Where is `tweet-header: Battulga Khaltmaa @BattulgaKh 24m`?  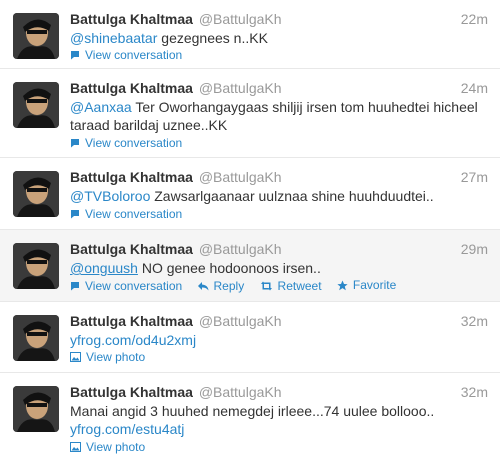 tweet-header: Battulga Khaltmaa @BattulgaKh 24m is located at coordinates (279, 88).